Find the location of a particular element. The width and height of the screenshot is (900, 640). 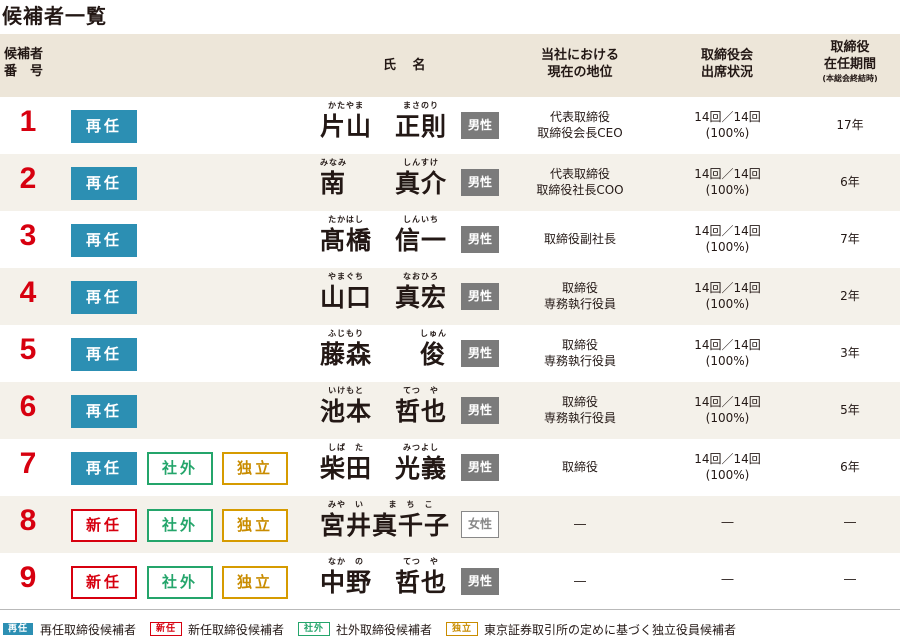

given-name-ruby: しんいち is located at coordinates (421, 219).